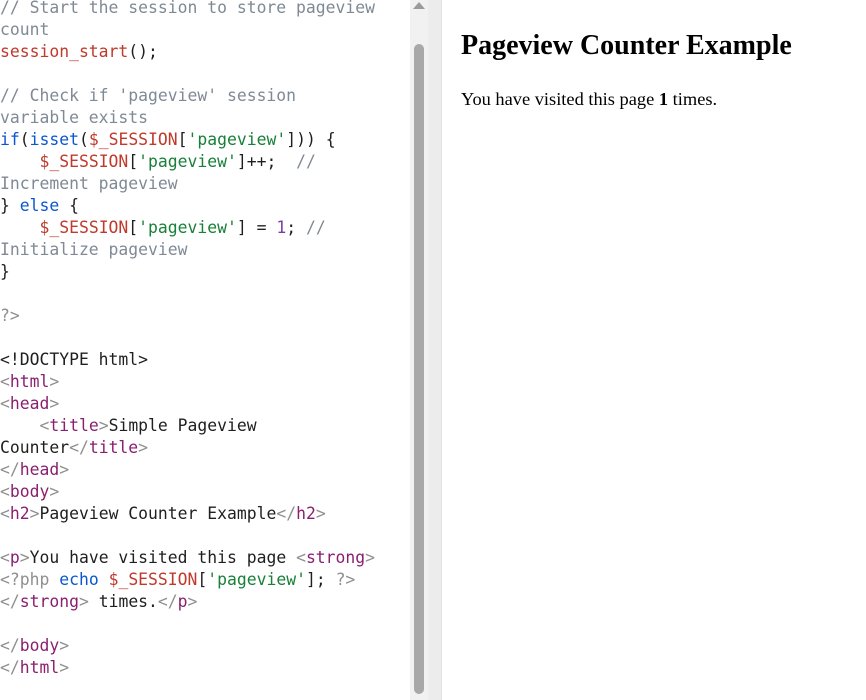 The height and width of the screenshot is (700, 866). What do you see at coordinates (54, 139) in the screenshot?
I see `code-token: isset` at bounding box center [54, 139].